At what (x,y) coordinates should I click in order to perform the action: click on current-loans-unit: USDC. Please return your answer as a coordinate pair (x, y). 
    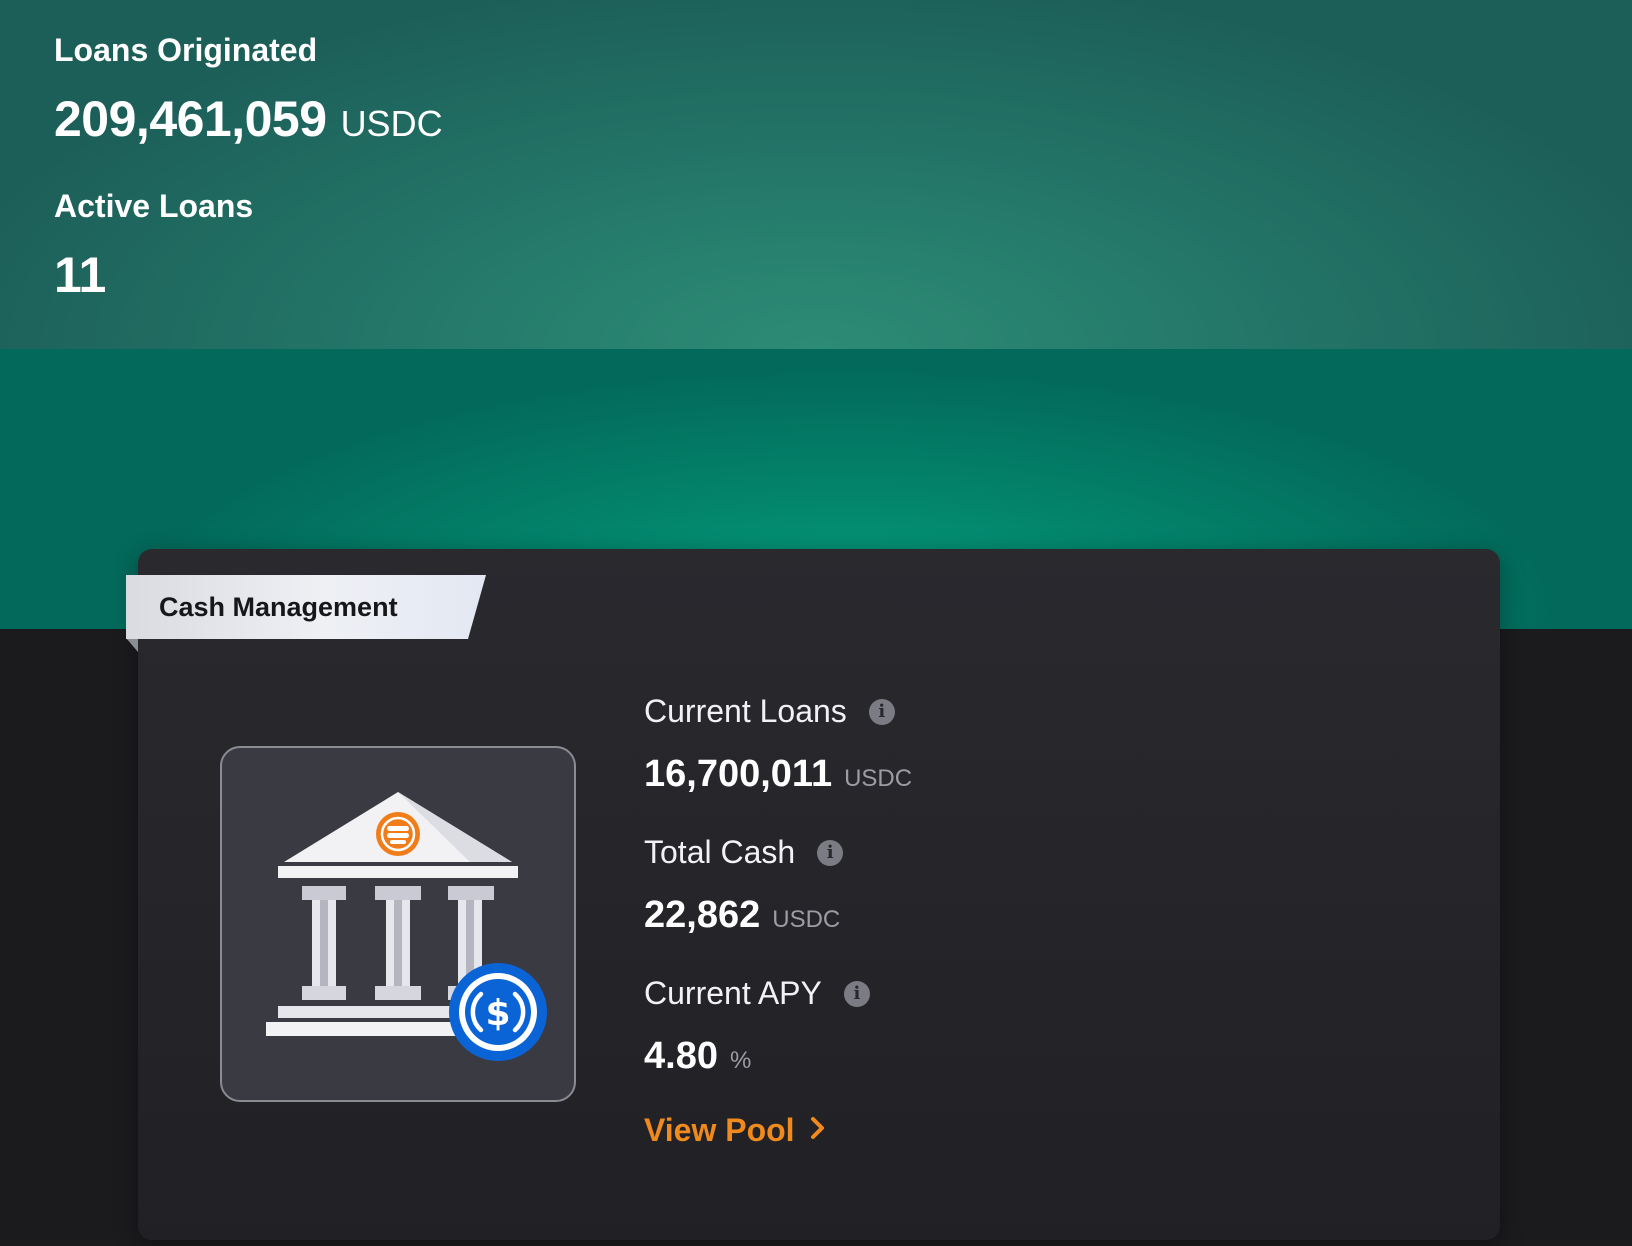
    Looking at the image, I should click on (878, 778).